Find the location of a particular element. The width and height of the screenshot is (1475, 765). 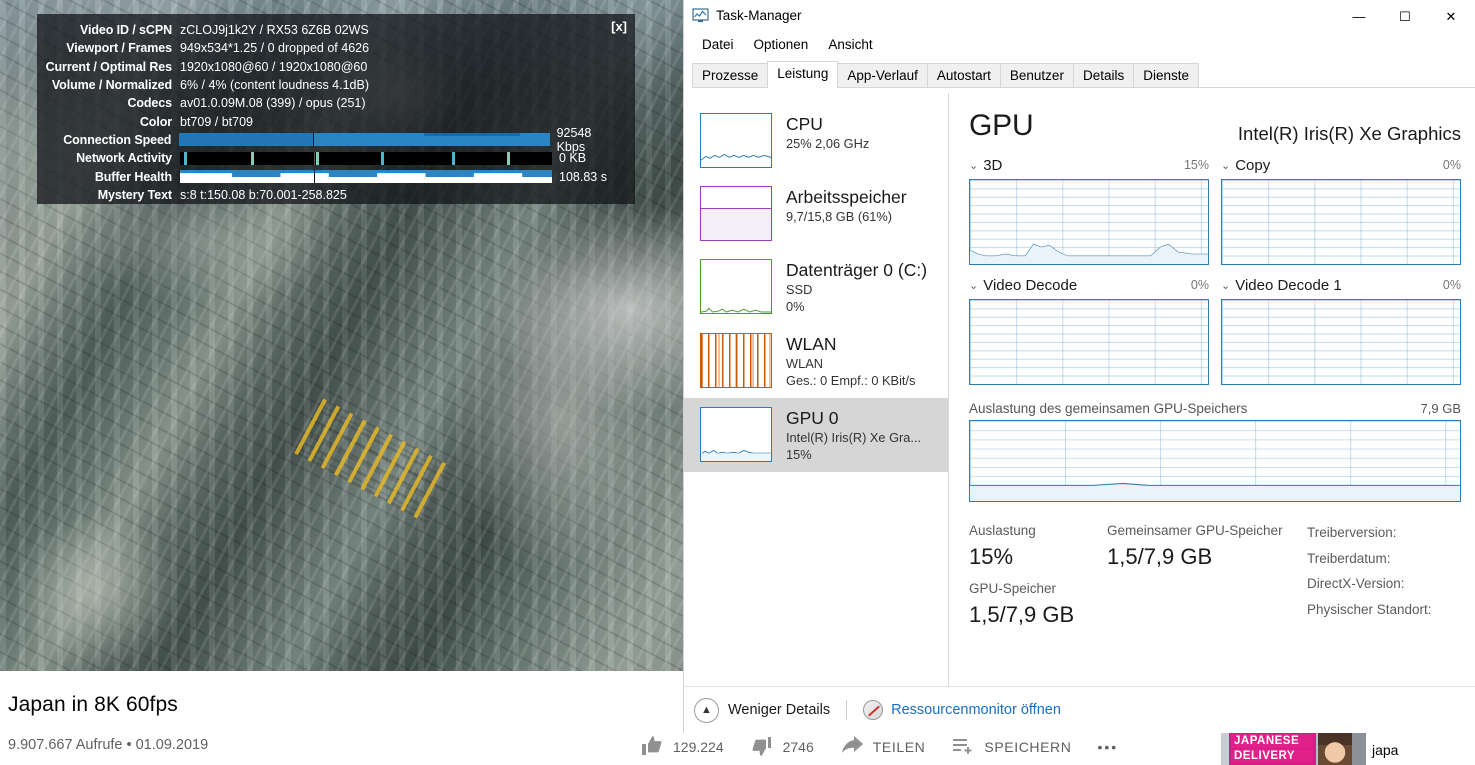

utilization-value: 15% is located at coordinates (991, 556).